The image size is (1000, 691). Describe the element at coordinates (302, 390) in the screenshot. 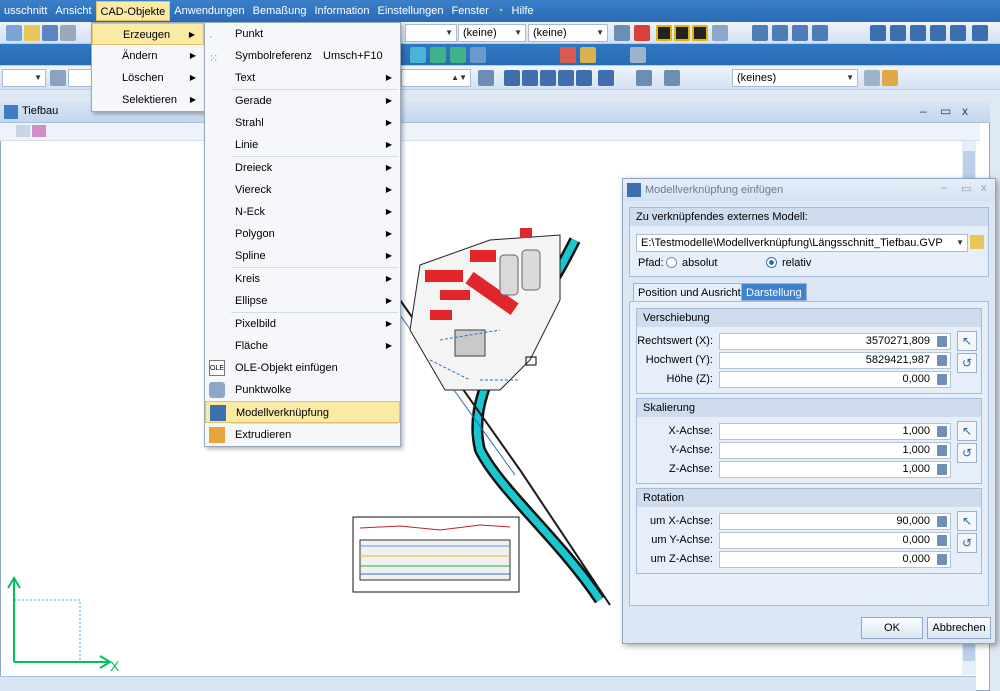

I see `menu-item-punktwolke: Punktwolke` at that location.